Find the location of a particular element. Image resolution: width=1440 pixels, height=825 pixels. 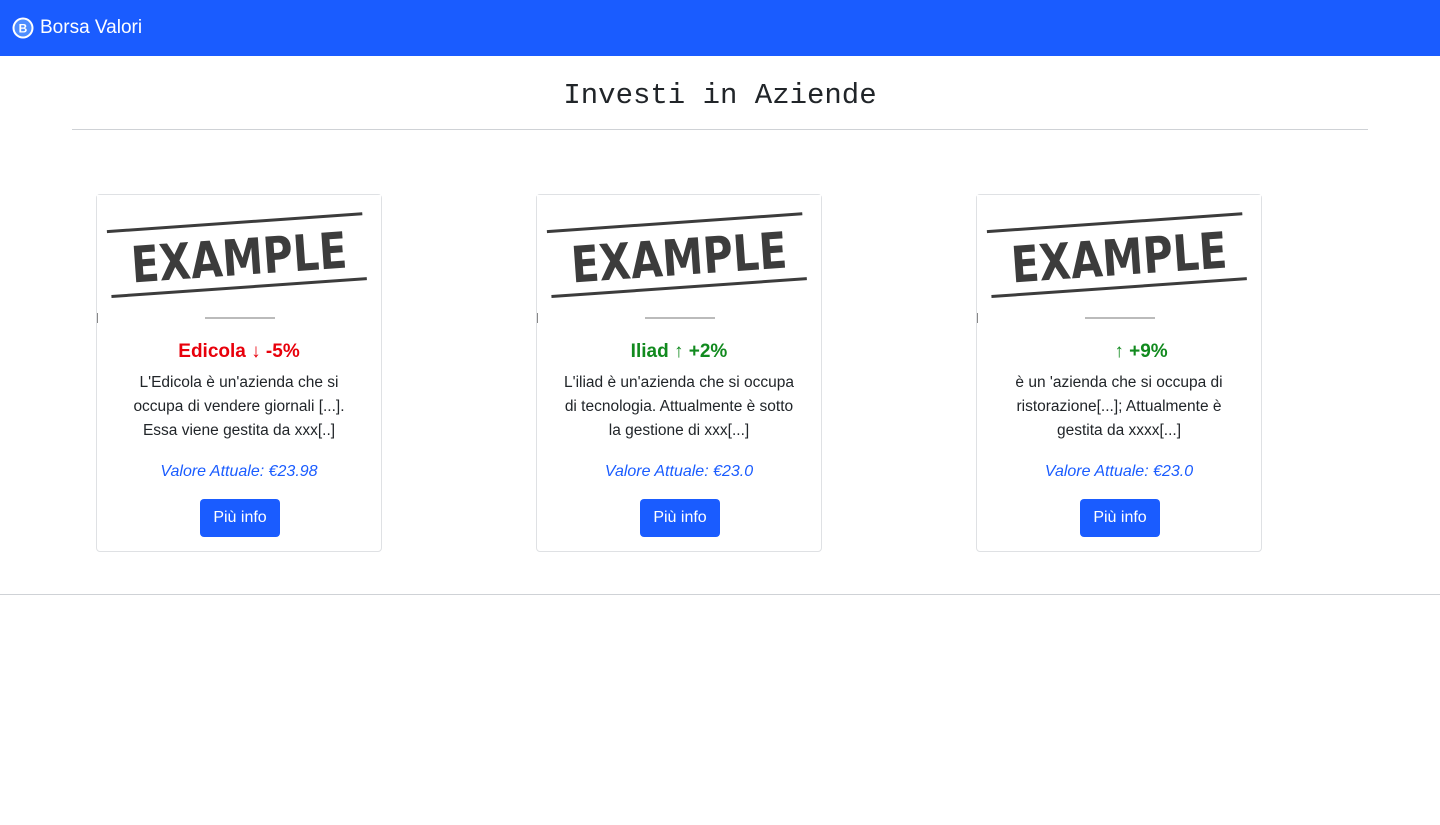

company-name: Iliad is located at coordinates (649, 351).